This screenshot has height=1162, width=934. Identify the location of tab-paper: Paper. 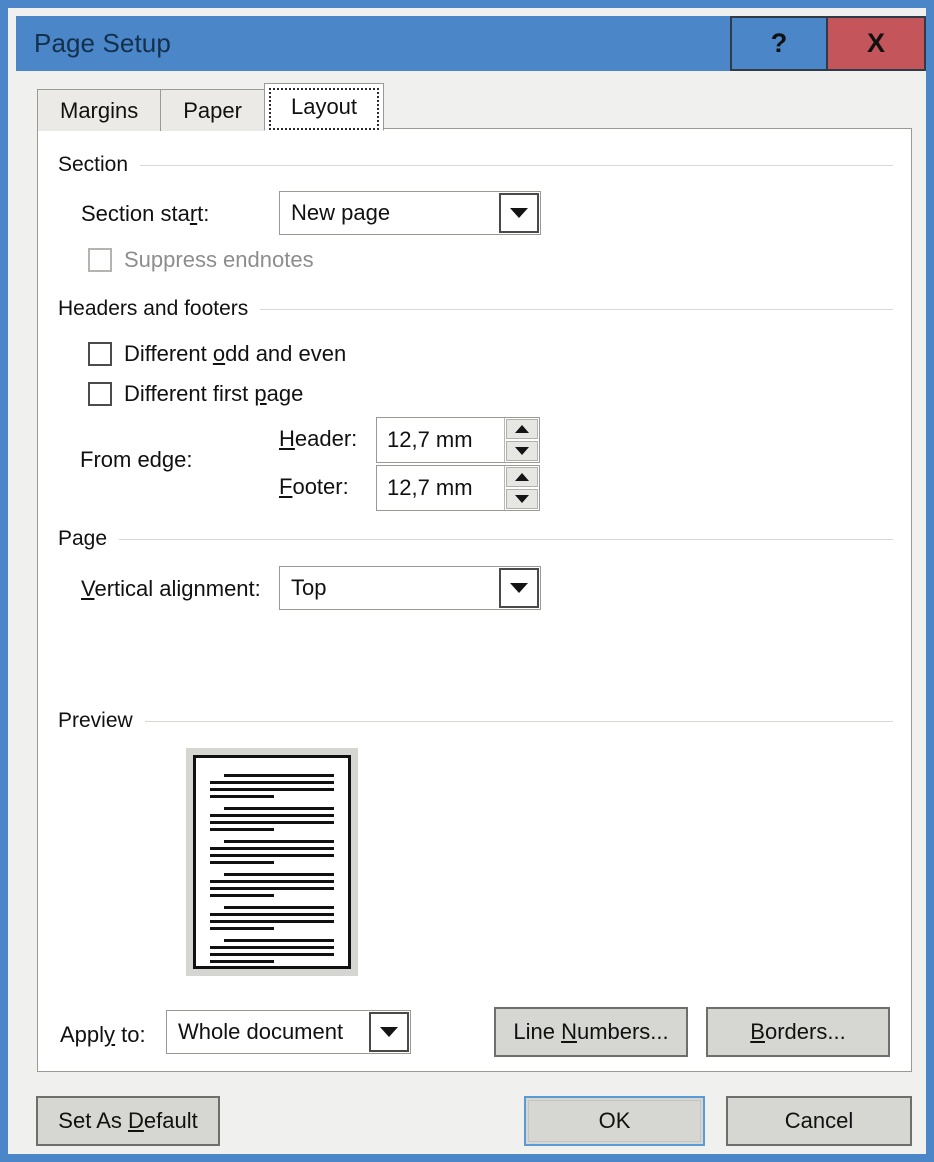
(212, 110).